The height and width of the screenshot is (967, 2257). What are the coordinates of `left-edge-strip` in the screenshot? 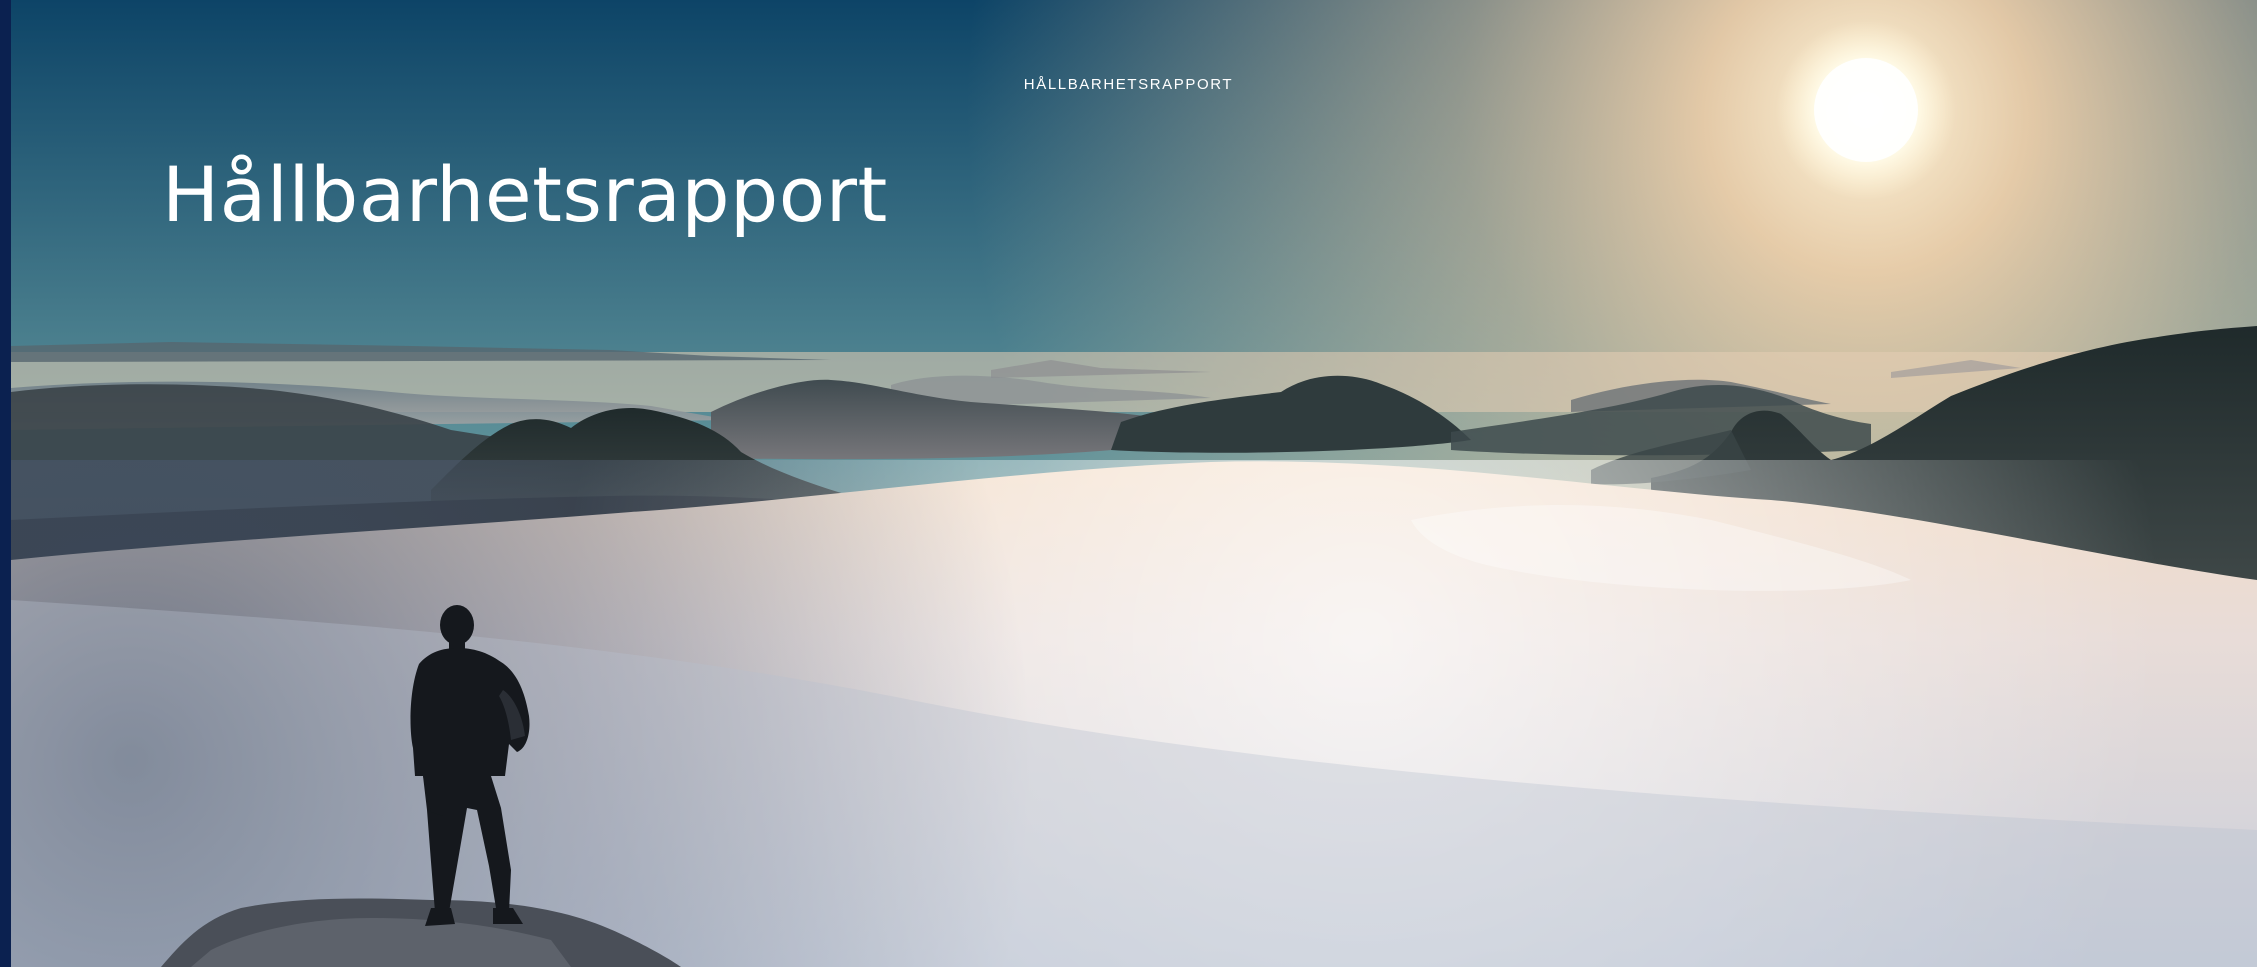 It's located at (5, 483).